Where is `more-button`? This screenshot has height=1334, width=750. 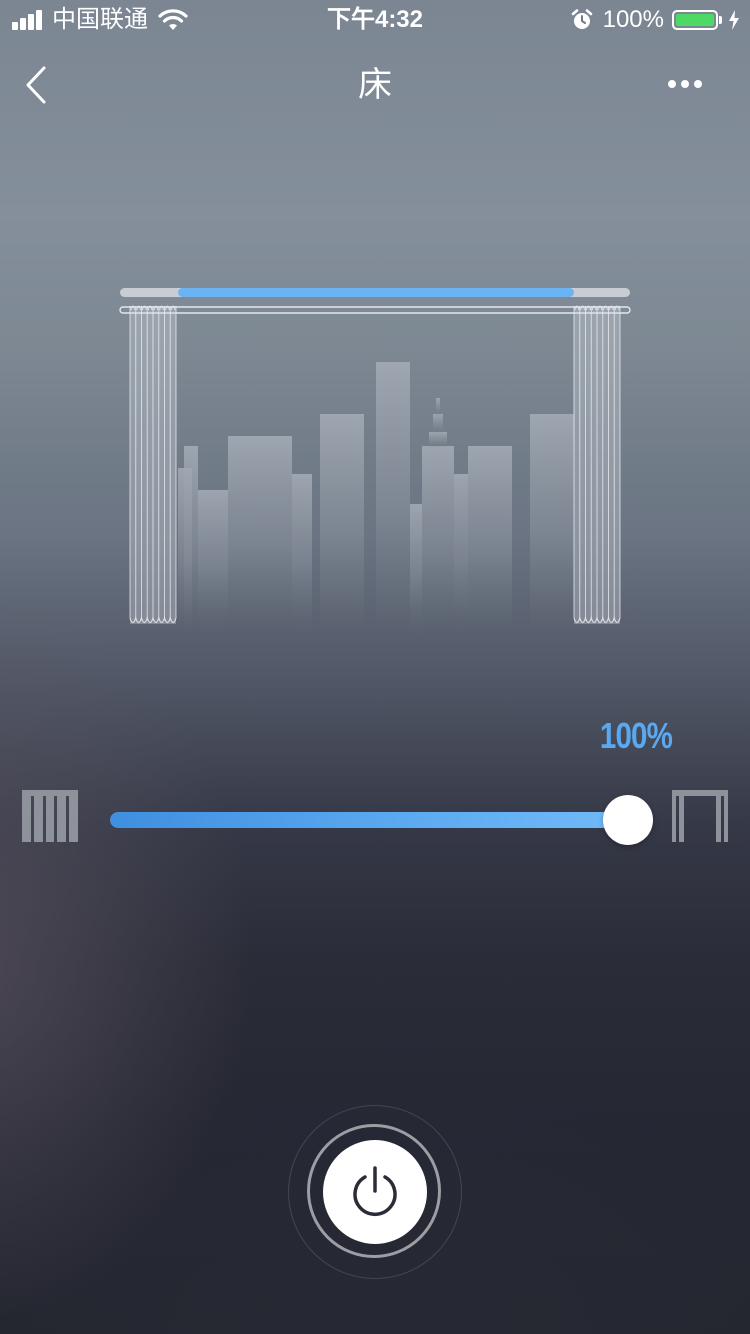
more-button is located at coordinates (685, 84).